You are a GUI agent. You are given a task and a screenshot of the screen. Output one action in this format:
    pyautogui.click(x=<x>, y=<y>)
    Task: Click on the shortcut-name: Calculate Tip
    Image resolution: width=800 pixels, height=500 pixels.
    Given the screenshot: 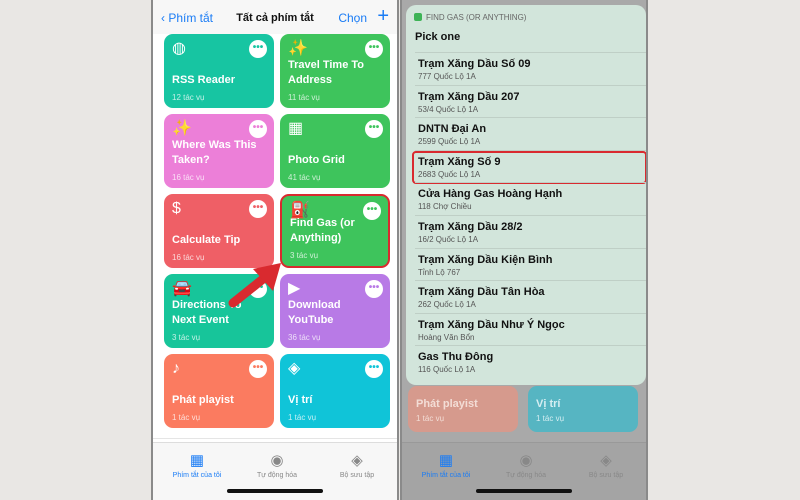 What is the action you would take?
    pyautogui.click(x=206, y=240)
    